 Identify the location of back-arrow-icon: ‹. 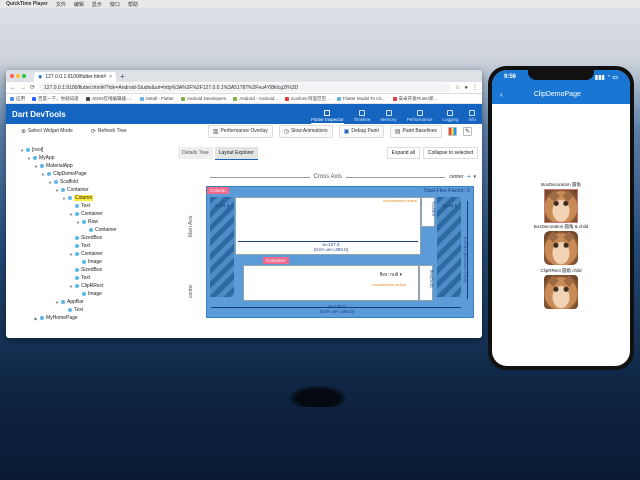
(501, 94).